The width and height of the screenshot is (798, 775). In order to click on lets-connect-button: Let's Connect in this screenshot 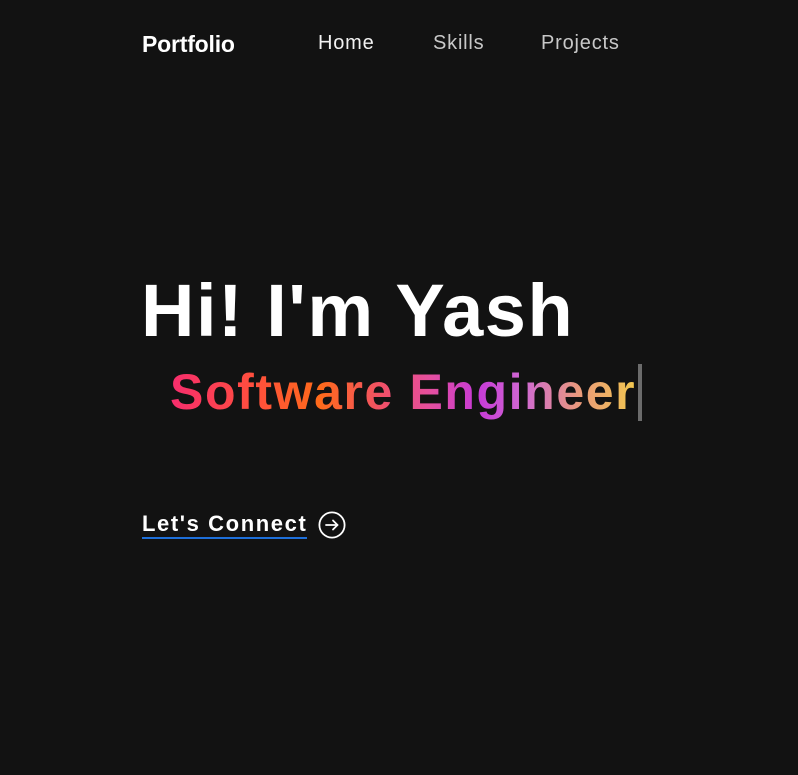, I will do `click(244, 525)`.